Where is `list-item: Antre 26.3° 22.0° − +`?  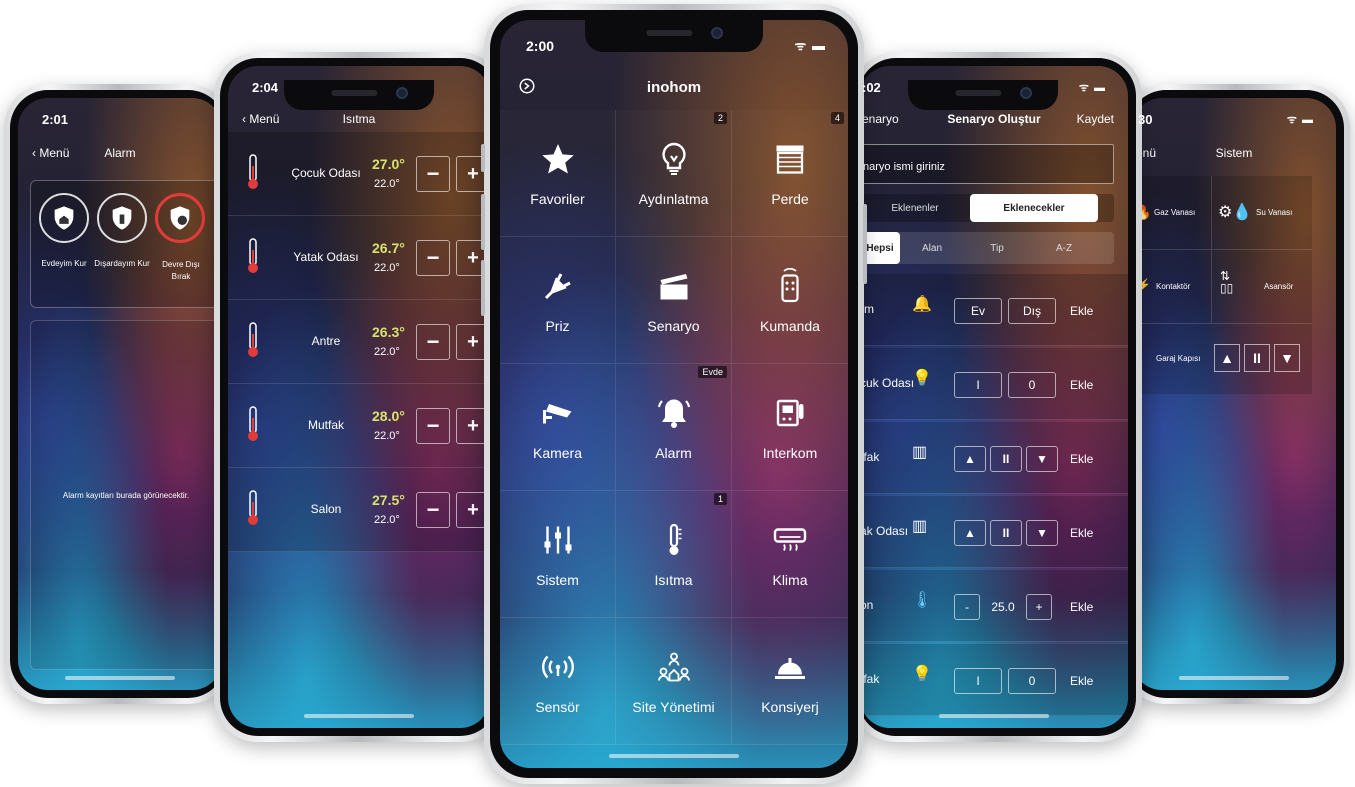 list-item: Antre 26.3° 22.0° − + is located at coordinates (359, 342).